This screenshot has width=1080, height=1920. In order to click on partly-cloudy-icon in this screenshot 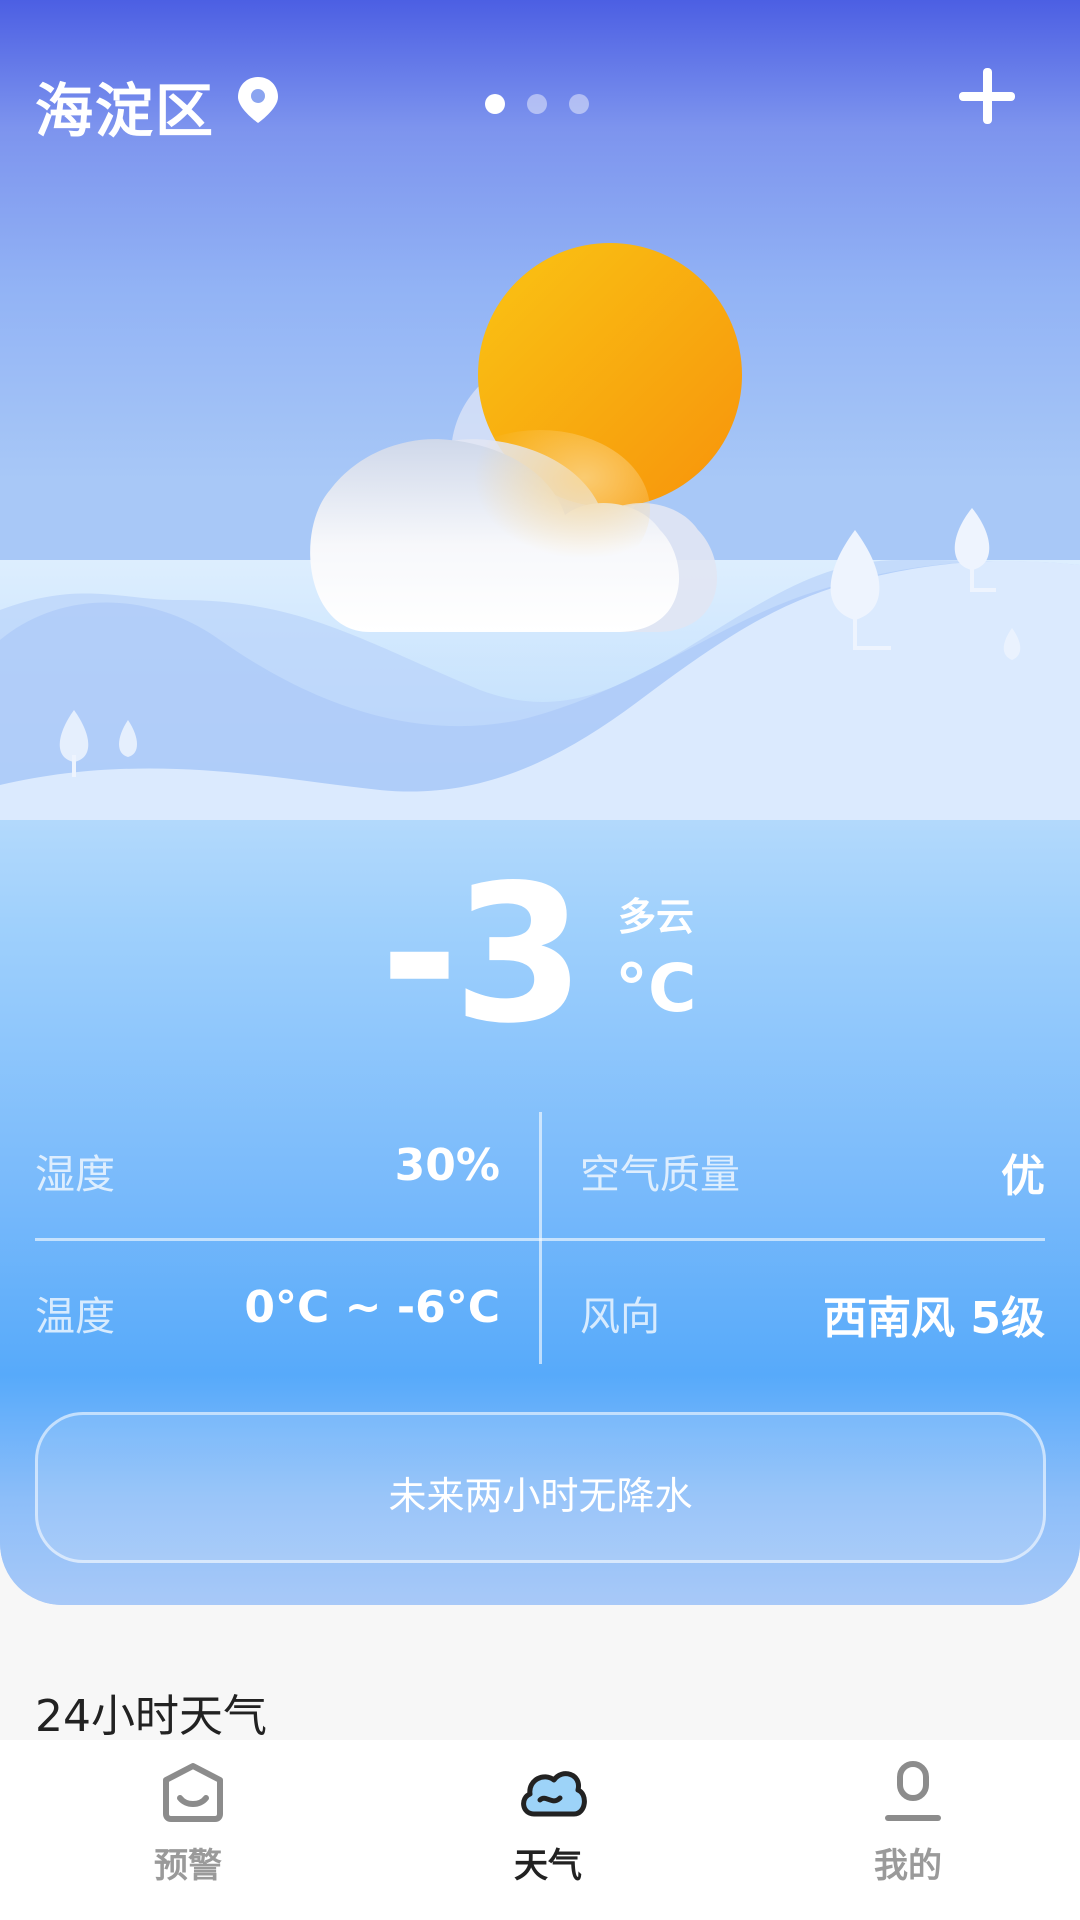, I will do `click(526, 437)`.